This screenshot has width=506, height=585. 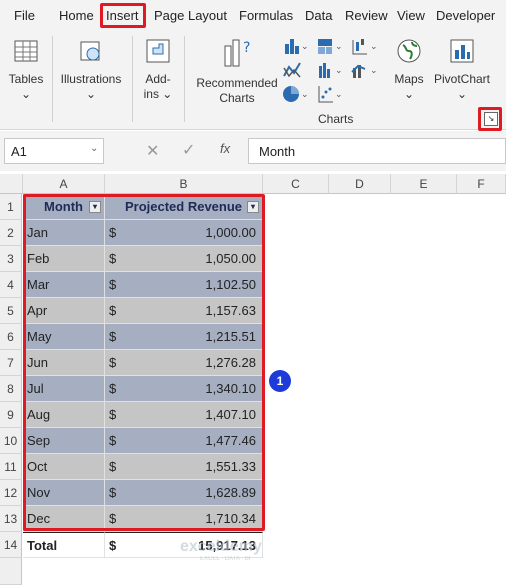 I want to click on row-header: 8, so click(x=11, y=389).